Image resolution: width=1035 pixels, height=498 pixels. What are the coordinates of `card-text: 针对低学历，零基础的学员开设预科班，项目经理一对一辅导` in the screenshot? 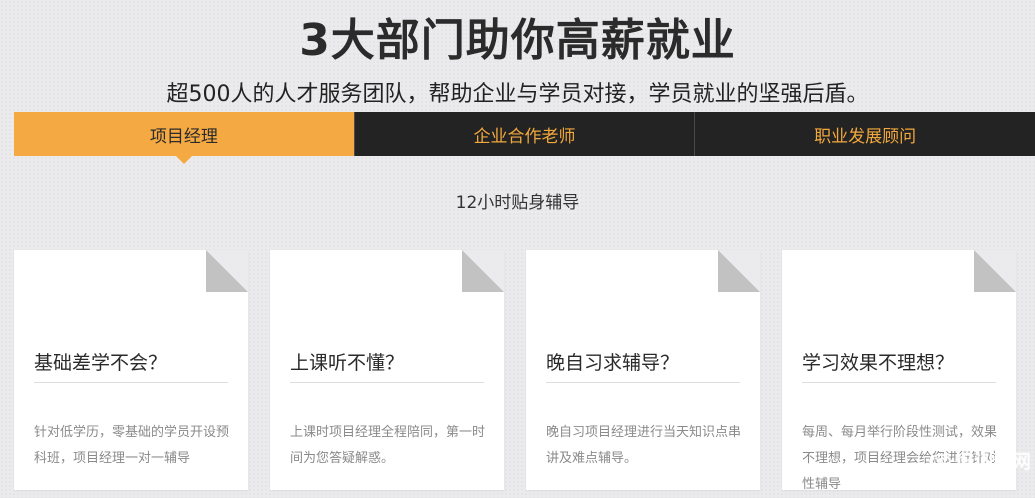 It's located at (132, 445).